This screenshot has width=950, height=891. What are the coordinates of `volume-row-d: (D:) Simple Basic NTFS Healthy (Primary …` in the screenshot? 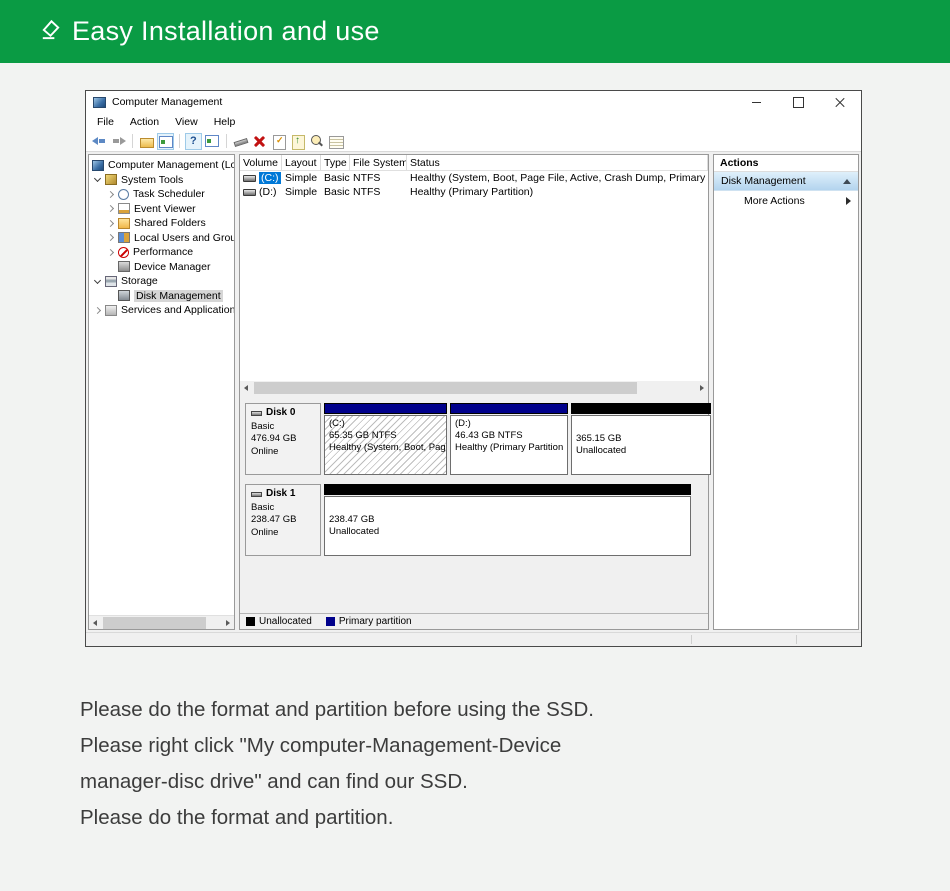 It's located at (474, 192).